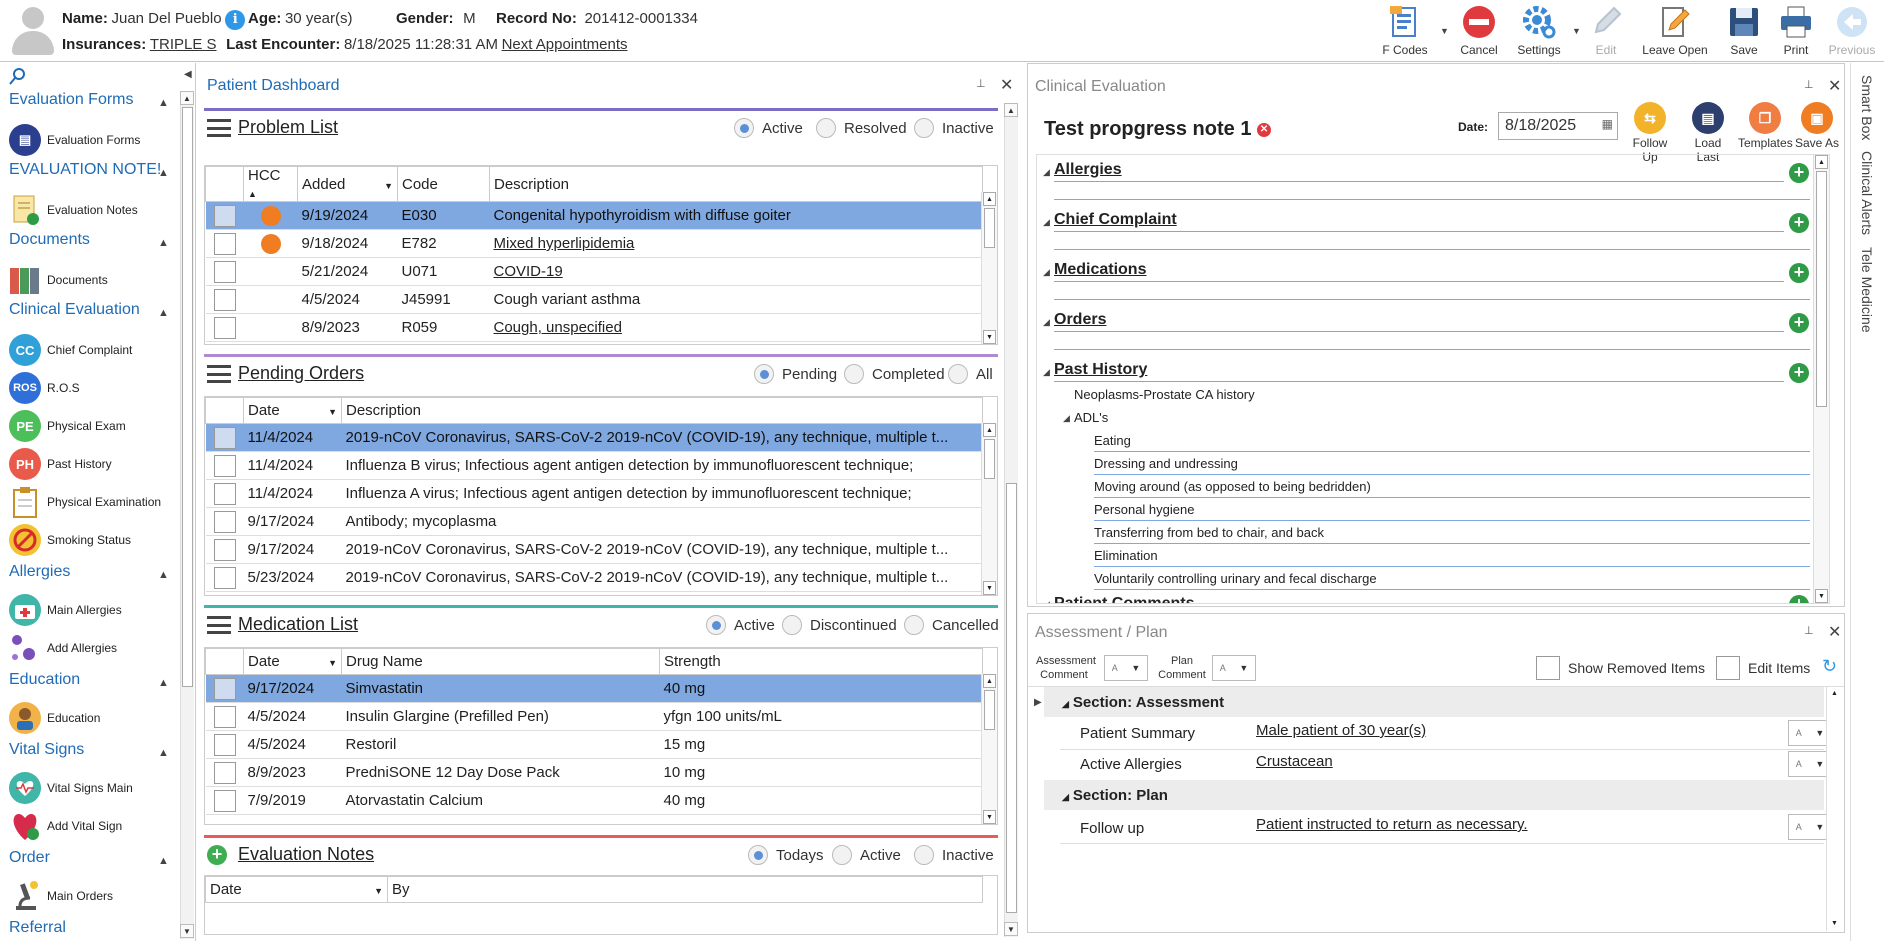 The image size is (1884, 941). What do you see at coordinates (1088, 170) in the screenshot?
I see `section-allergies: Allergies` at bounding box center [1088, 170].